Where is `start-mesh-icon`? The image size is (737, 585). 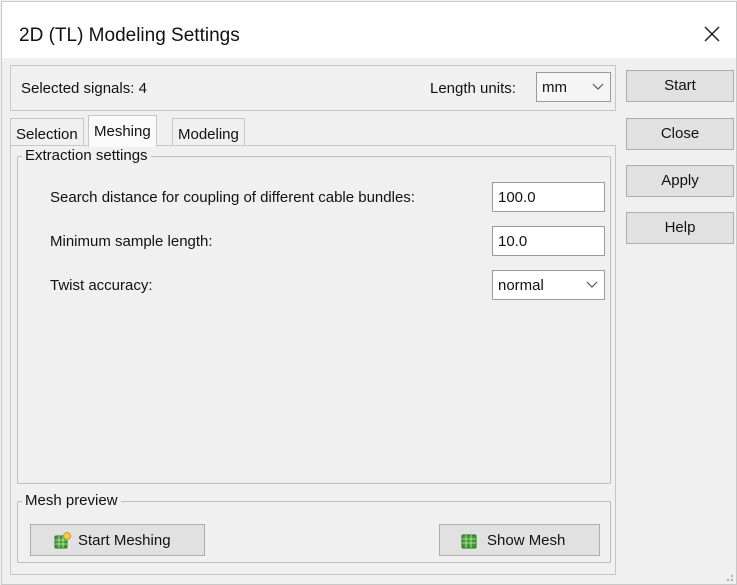
start-mesh-icon is located at coordinates (62, 540).